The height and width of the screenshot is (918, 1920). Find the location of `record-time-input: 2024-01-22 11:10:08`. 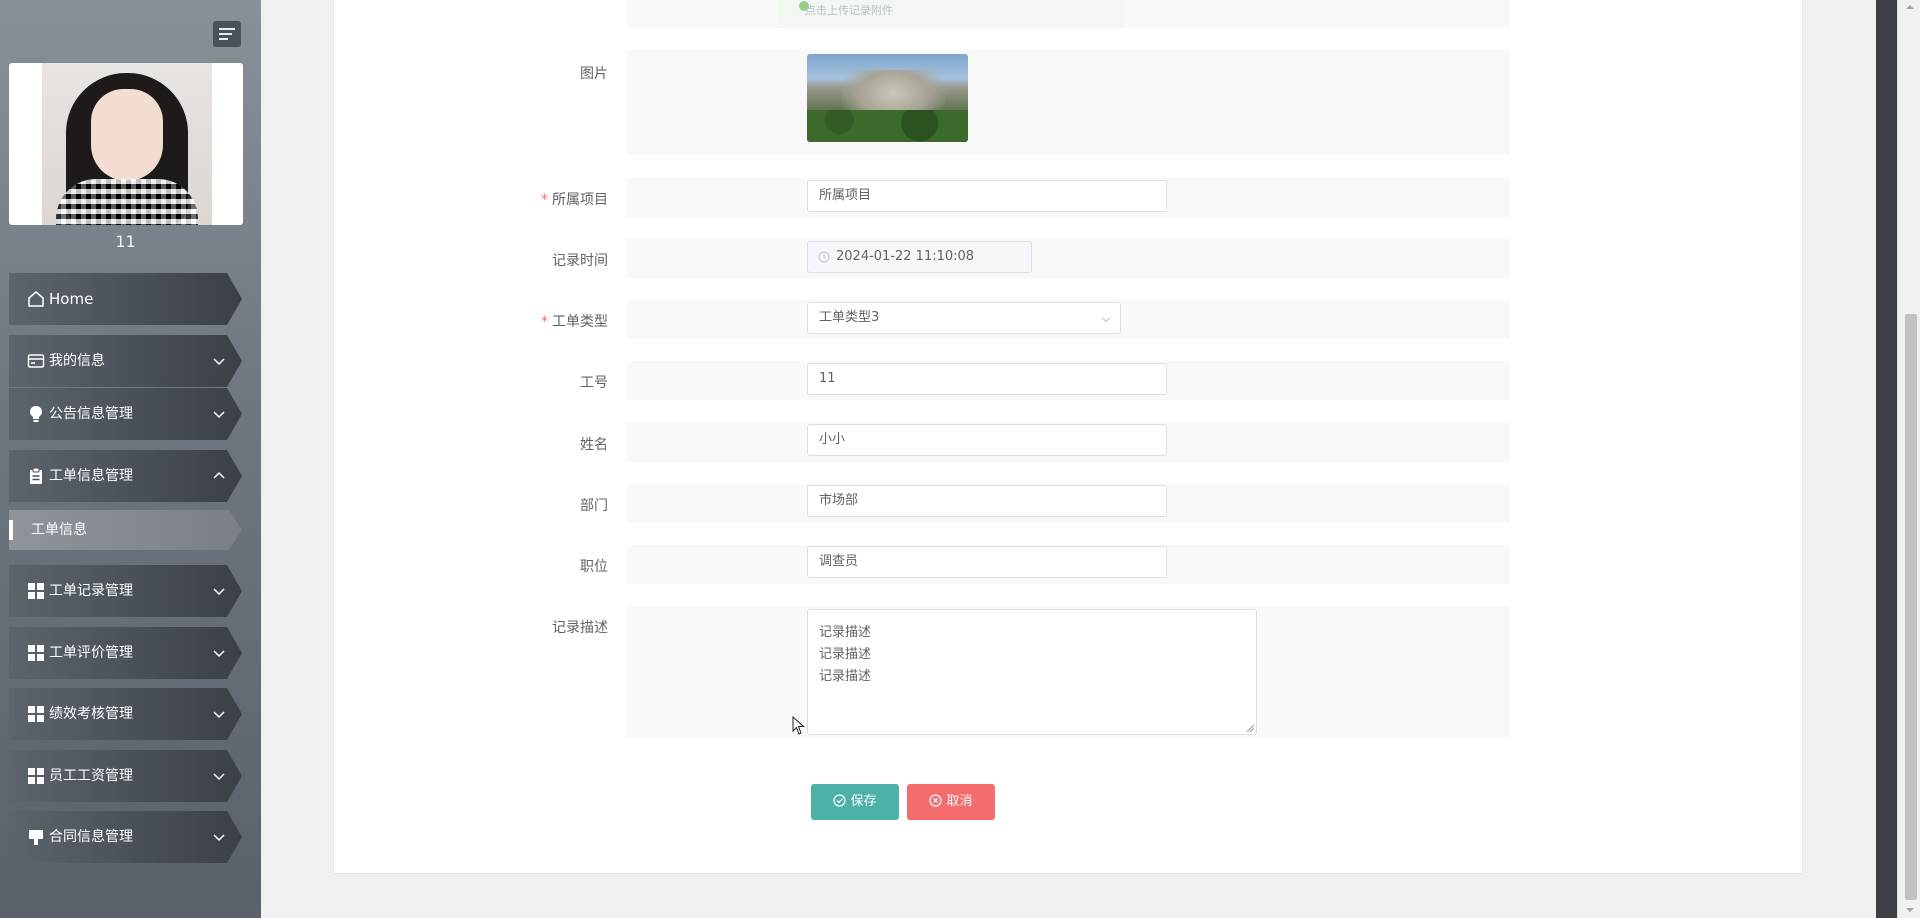

record-time-input: 2024-01-22 11:10:08 is located at coordinates (919, 257).